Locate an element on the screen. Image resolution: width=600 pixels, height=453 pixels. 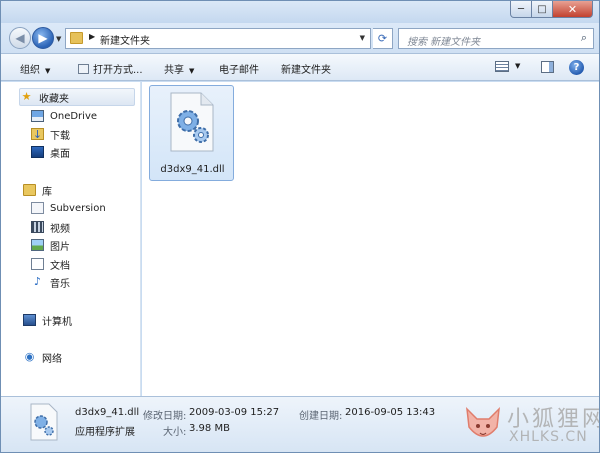
address-bar: ▶ 新建文件夹 ▼ is located at coordinates (218, 38).